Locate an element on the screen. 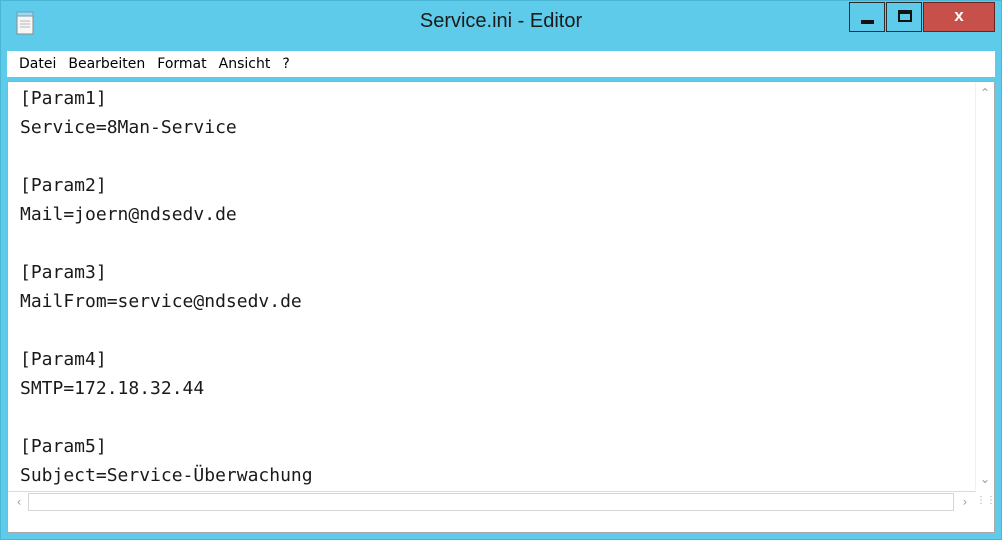 Image resolution: width=1002 pixels, height=540 pixels. title-bar: Service.ini - Editor x is located at coordinates (501, 24).